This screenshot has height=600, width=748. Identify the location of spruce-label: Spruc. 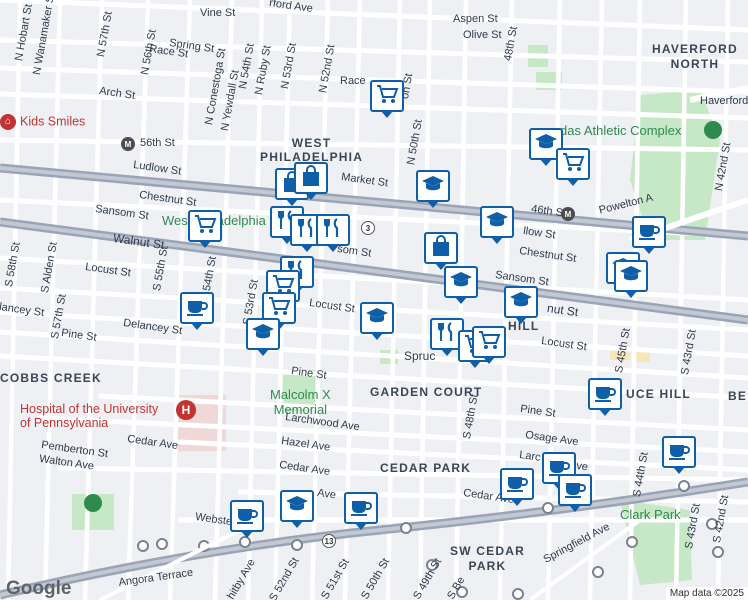
(420, 356).